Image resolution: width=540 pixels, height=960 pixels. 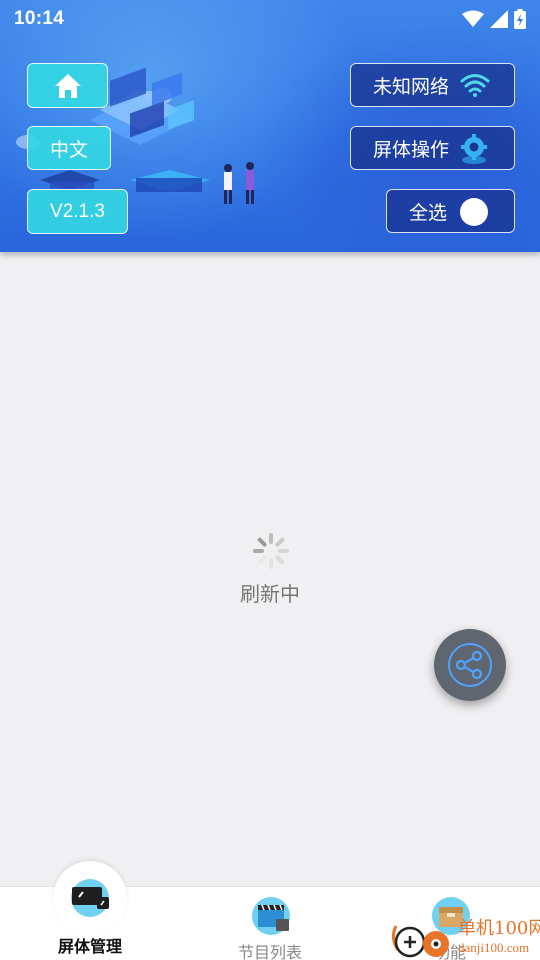 I want to click on network-status-button: 未知网络, so click(x=432, y=85).